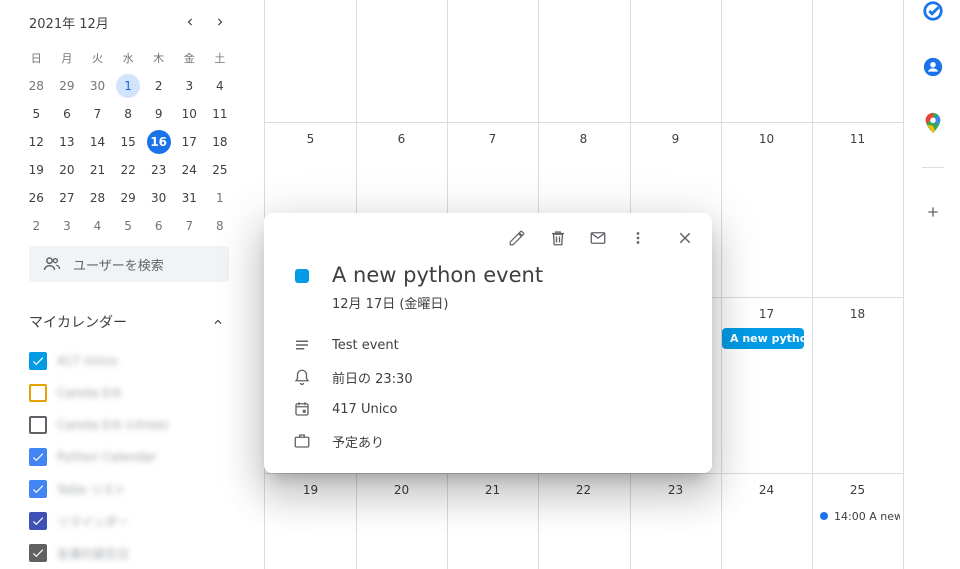 Image resolution: width=960 pixels, height=569 pixels. What do you see at coordinates (220, 142) in the screenshot?
I see `mini-day: 18` at bounding box center [220, 142].